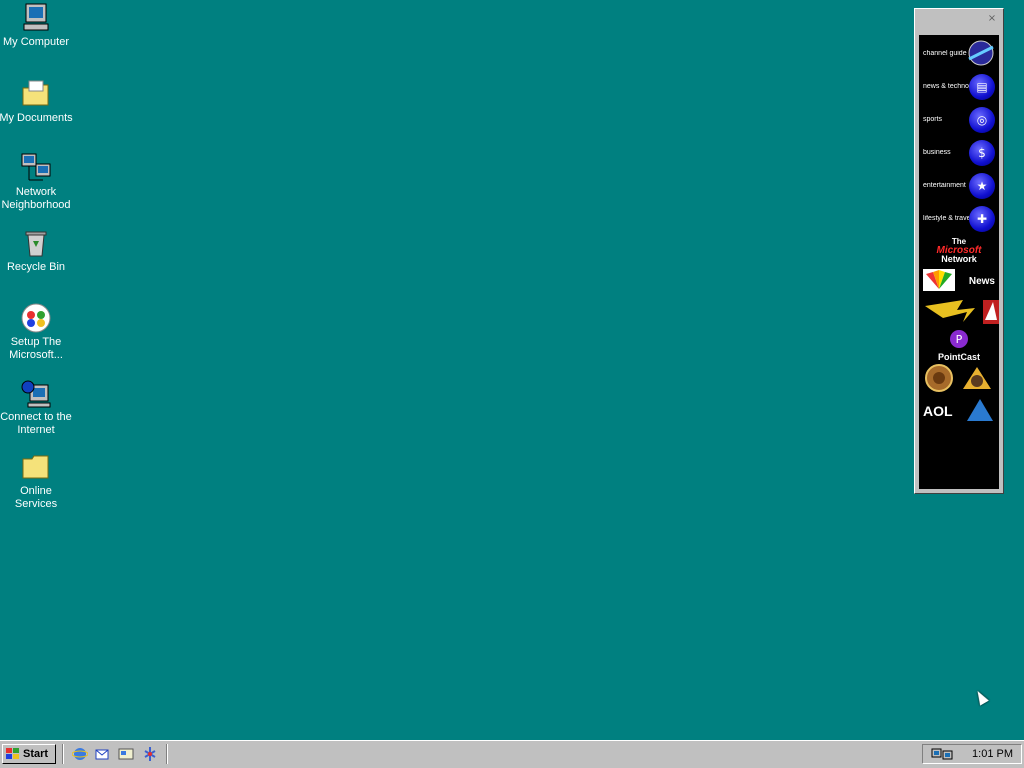 This screenshot has width=1024, height=768. Describe the element at coordinates (36, 18) in the screenshot. I see `computer-icon` at that location.